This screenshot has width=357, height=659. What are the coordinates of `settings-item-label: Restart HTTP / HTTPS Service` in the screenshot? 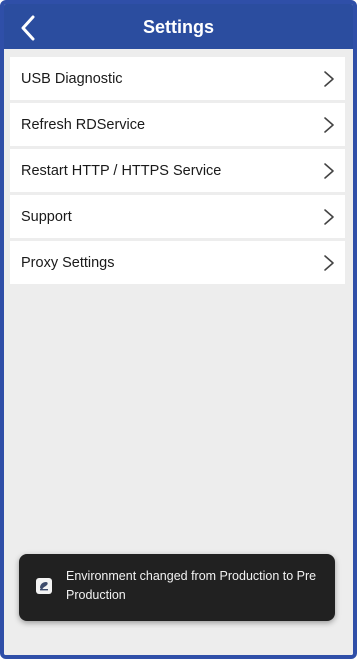 It's located at (121, 171).